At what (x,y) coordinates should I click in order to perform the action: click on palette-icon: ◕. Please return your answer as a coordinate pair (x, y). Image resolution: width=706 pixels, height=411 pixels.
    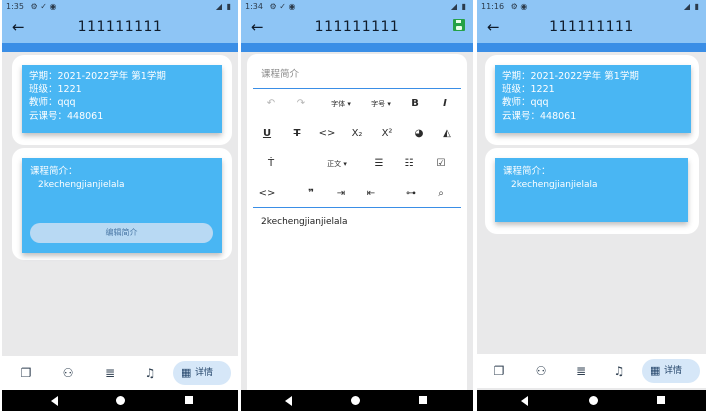
    Looking at the image, I should click on (419, 134).